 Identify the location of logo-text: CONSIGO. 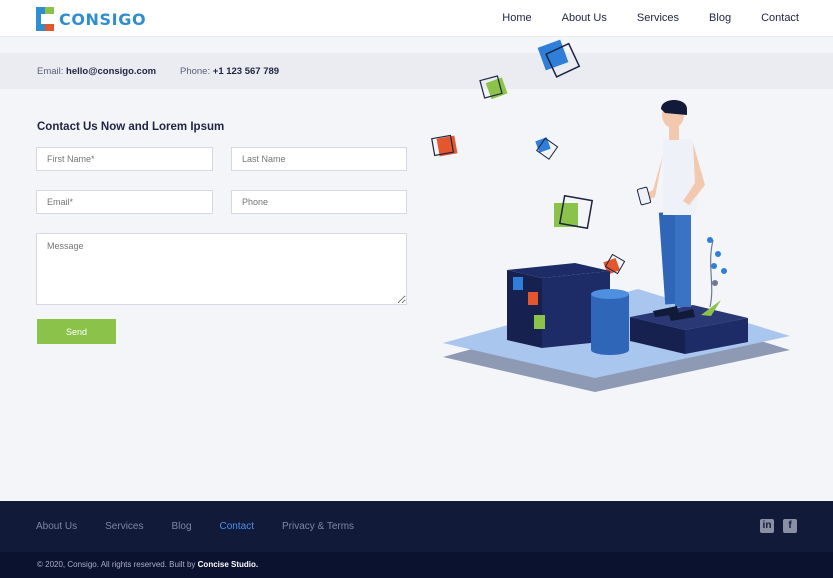
(103, 19).